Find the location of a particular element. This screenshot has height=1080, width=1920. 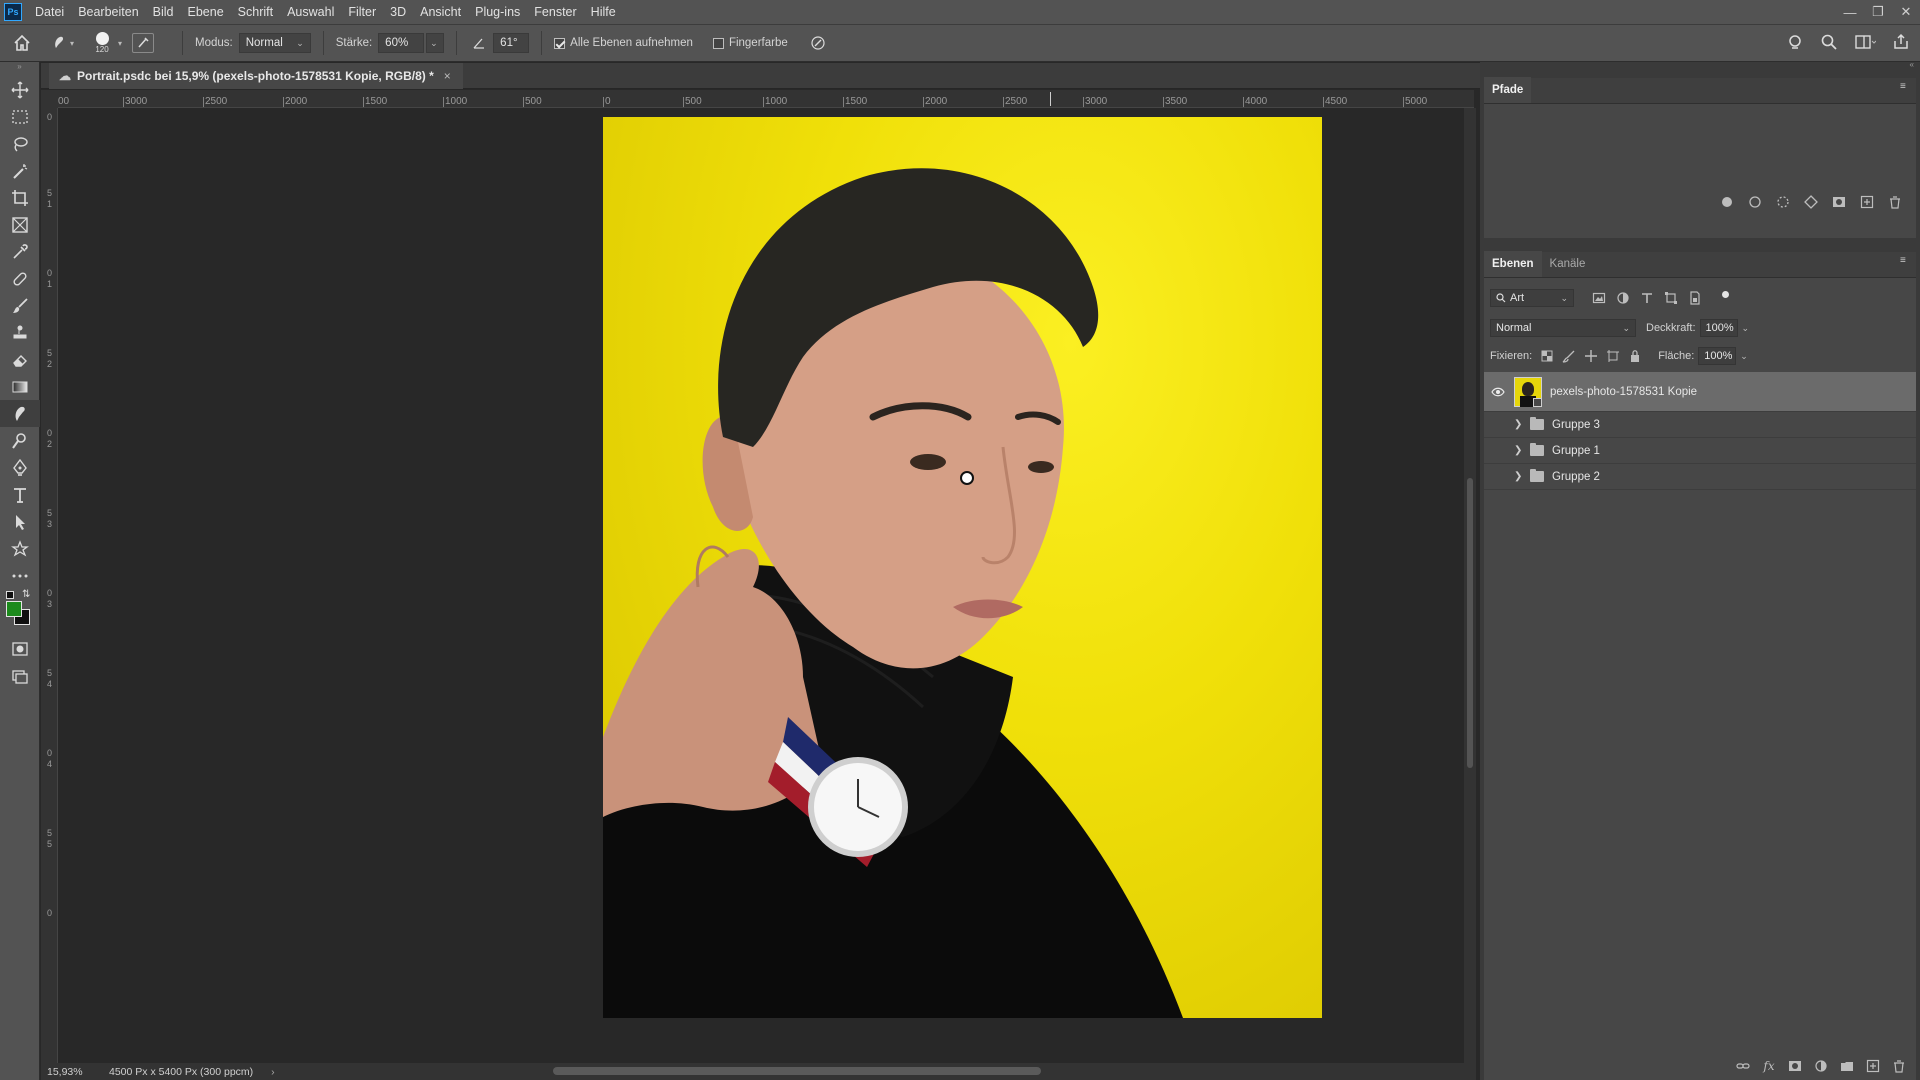

stroke-path-icon is located at coordinates (1755, 202).